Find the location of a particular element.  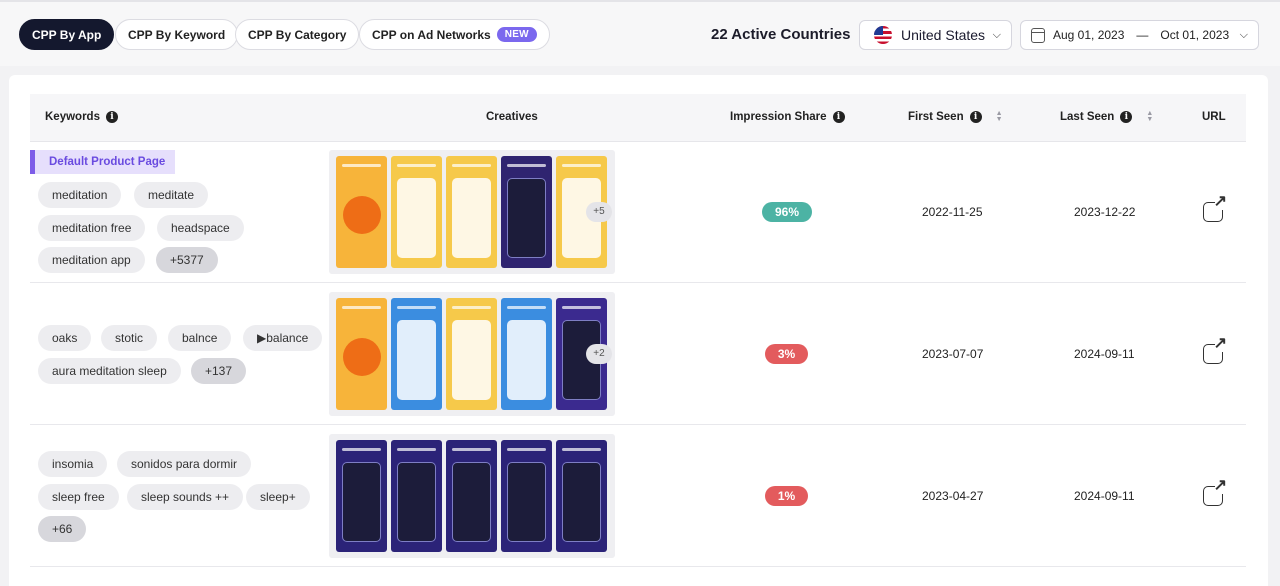

impression-share-pill: 3% is located at coordinates (786, 354).